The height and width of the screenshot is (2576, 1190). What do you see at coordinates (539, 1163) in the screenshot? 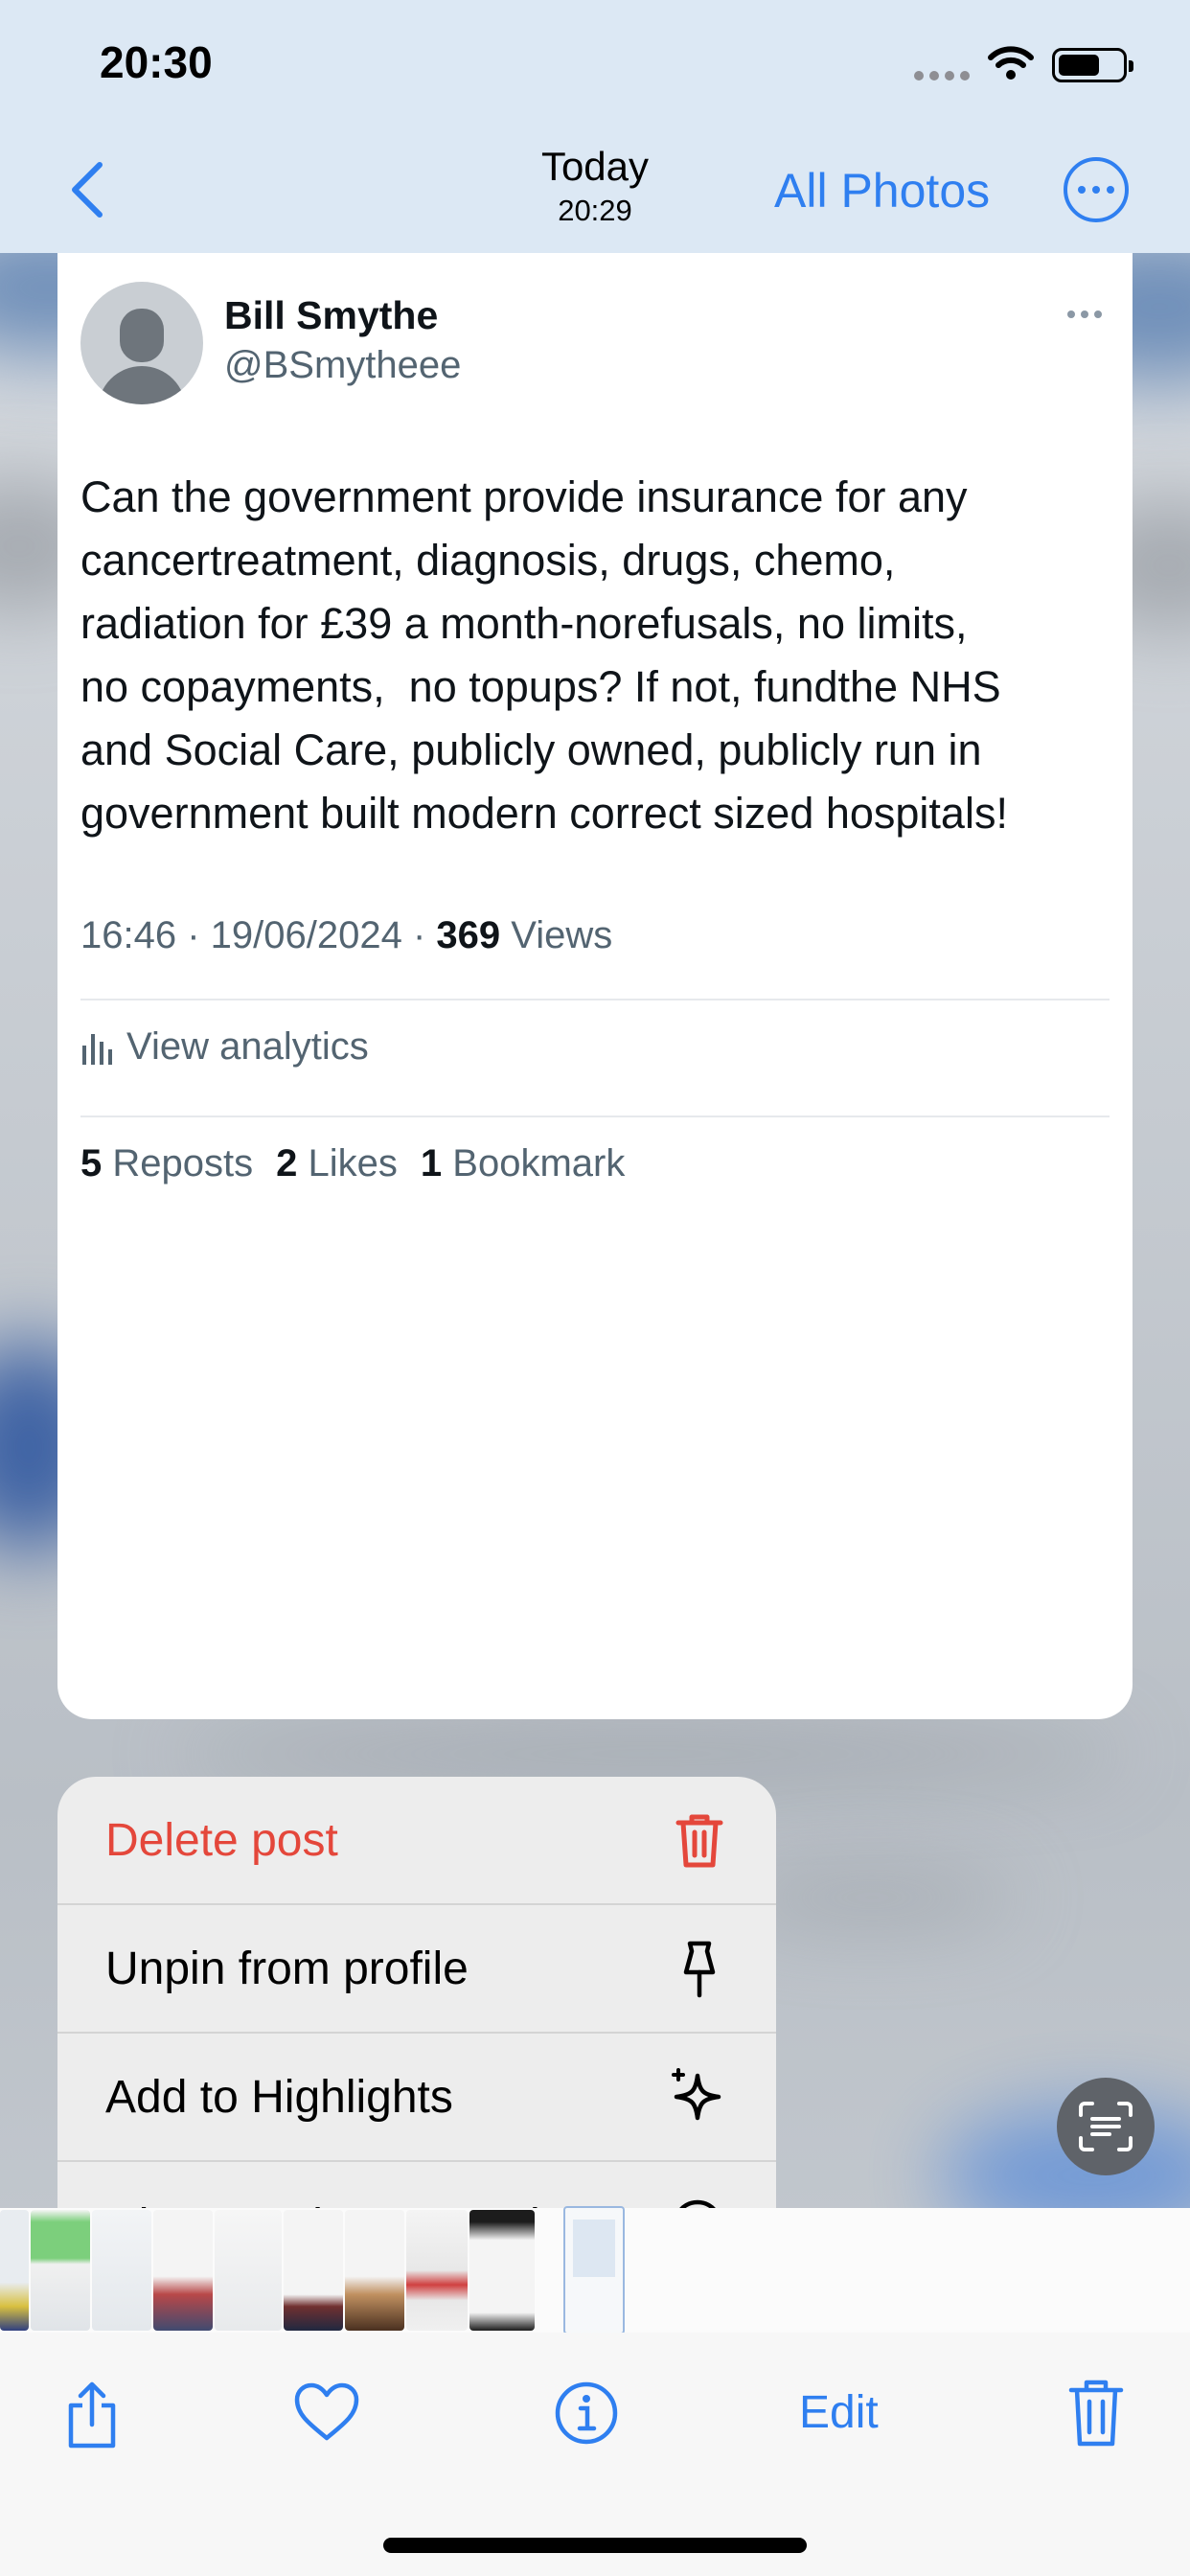
I see `bookmarks-label: Bookmark` at bounding box center [539, 1163].